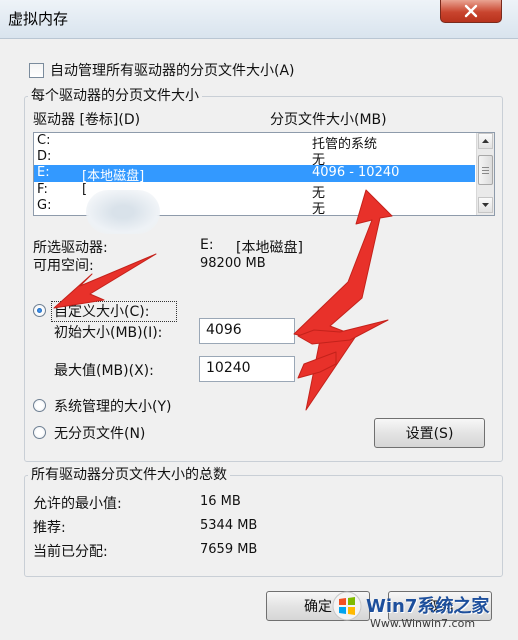 The image size is (518, 640). What do you see at coordinates (70, 552) in the screenshot?
I see `currently-allocated-label: 当前已分配:` at bounding box center [70, 552].